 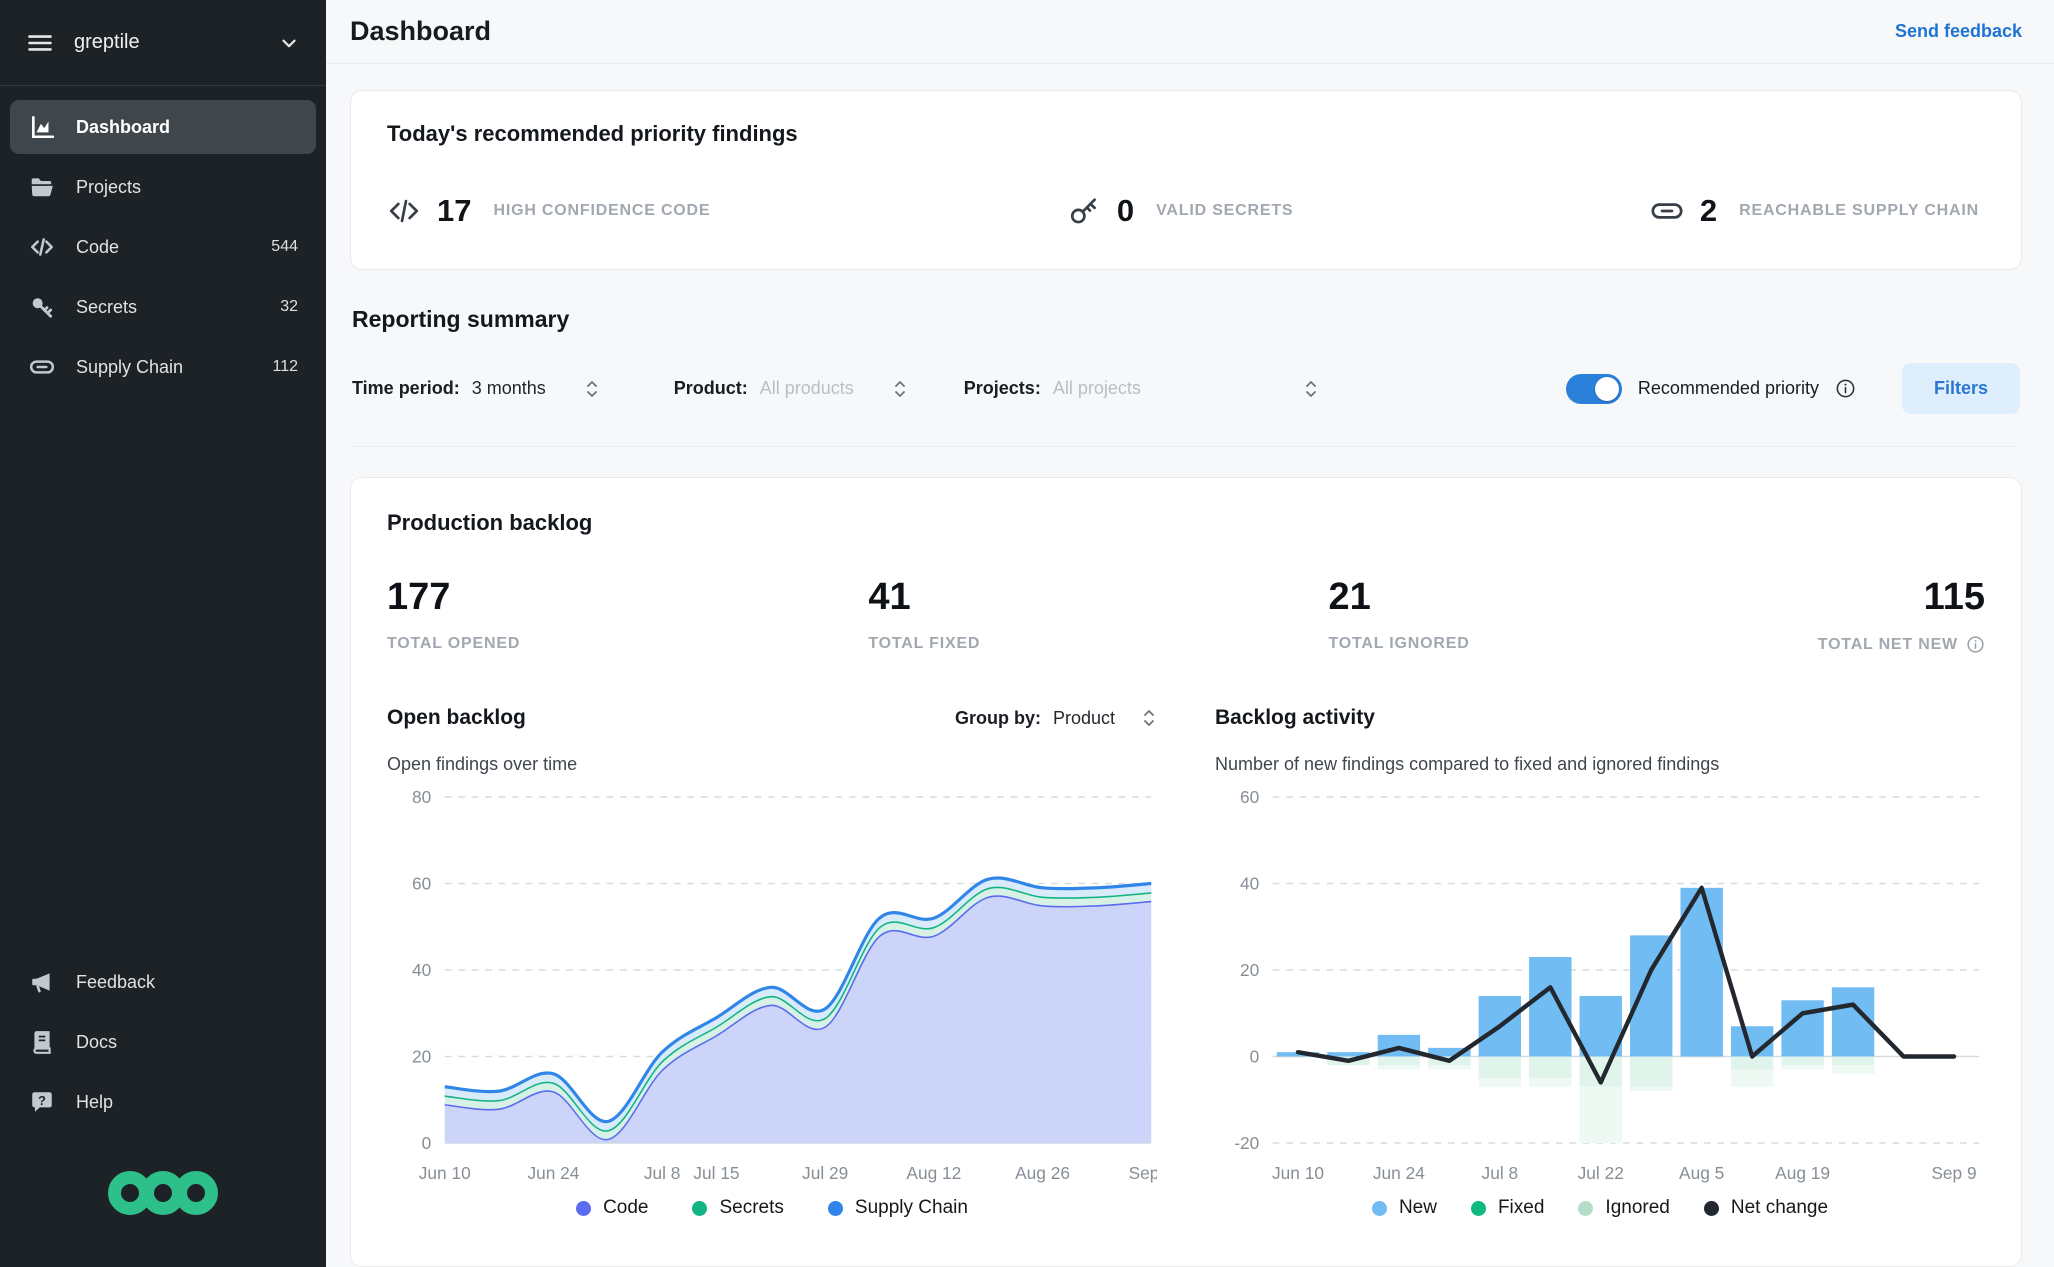 I want to click on legend-label: Fixed, so click(x=1521, y=1207).